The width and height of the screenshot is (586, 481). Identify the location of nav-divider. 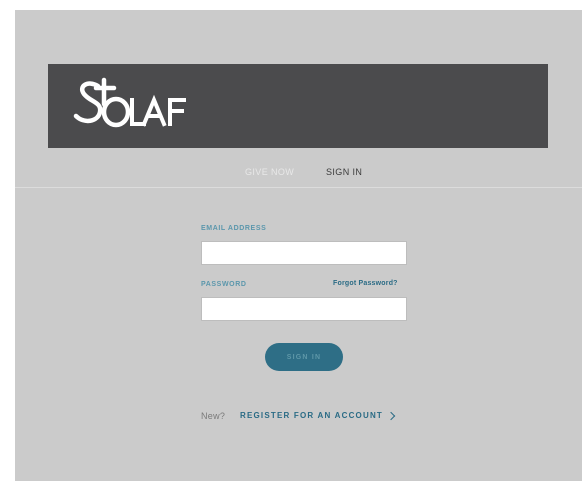
(298, 187).